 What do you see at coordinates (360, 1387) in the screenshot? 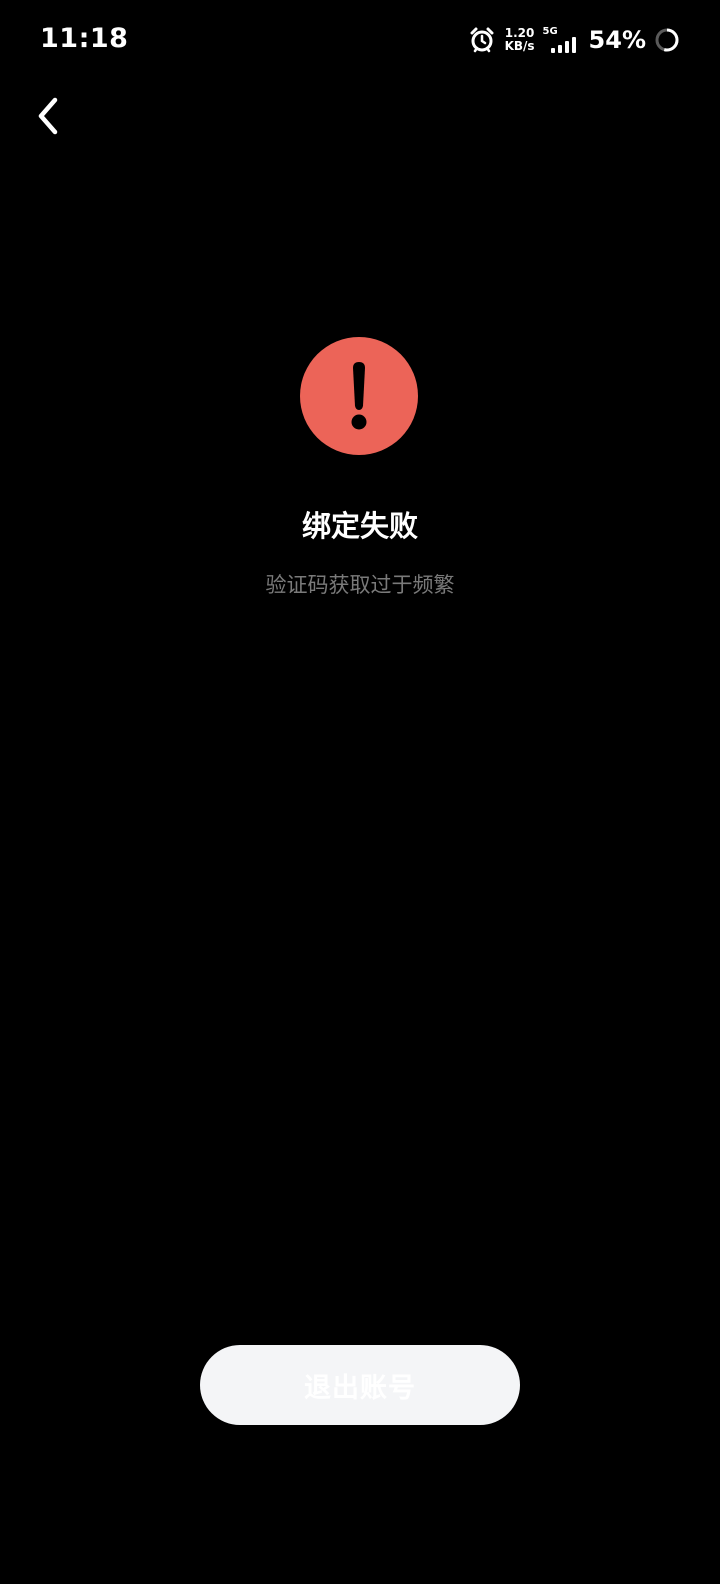
I see `logout-button-label: 退出账号` at bounding box center [360, 1387].